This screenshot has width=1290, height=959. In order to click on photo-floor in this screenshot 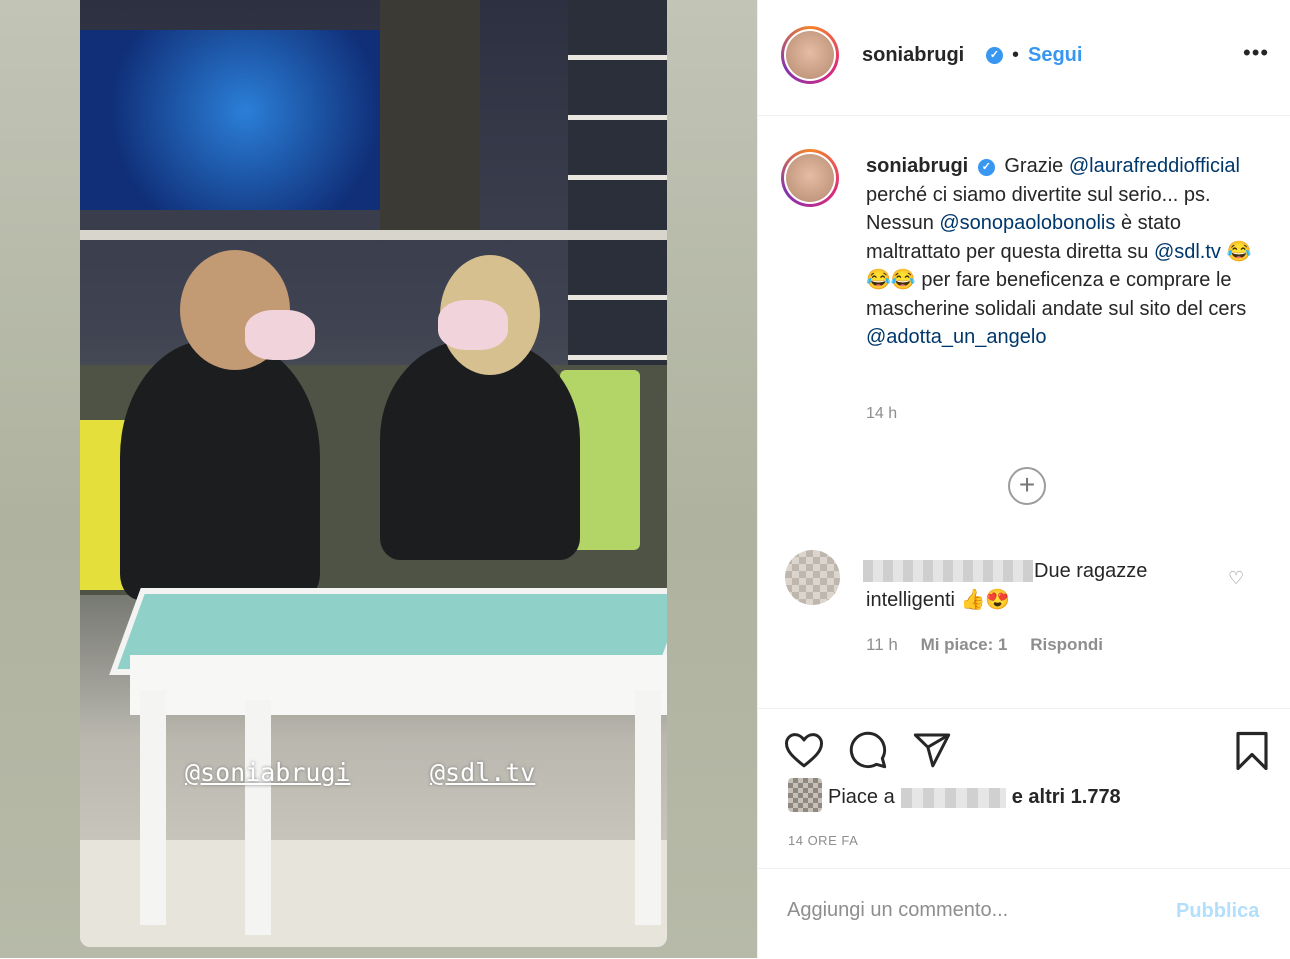, I will do `click(373, 893)`.